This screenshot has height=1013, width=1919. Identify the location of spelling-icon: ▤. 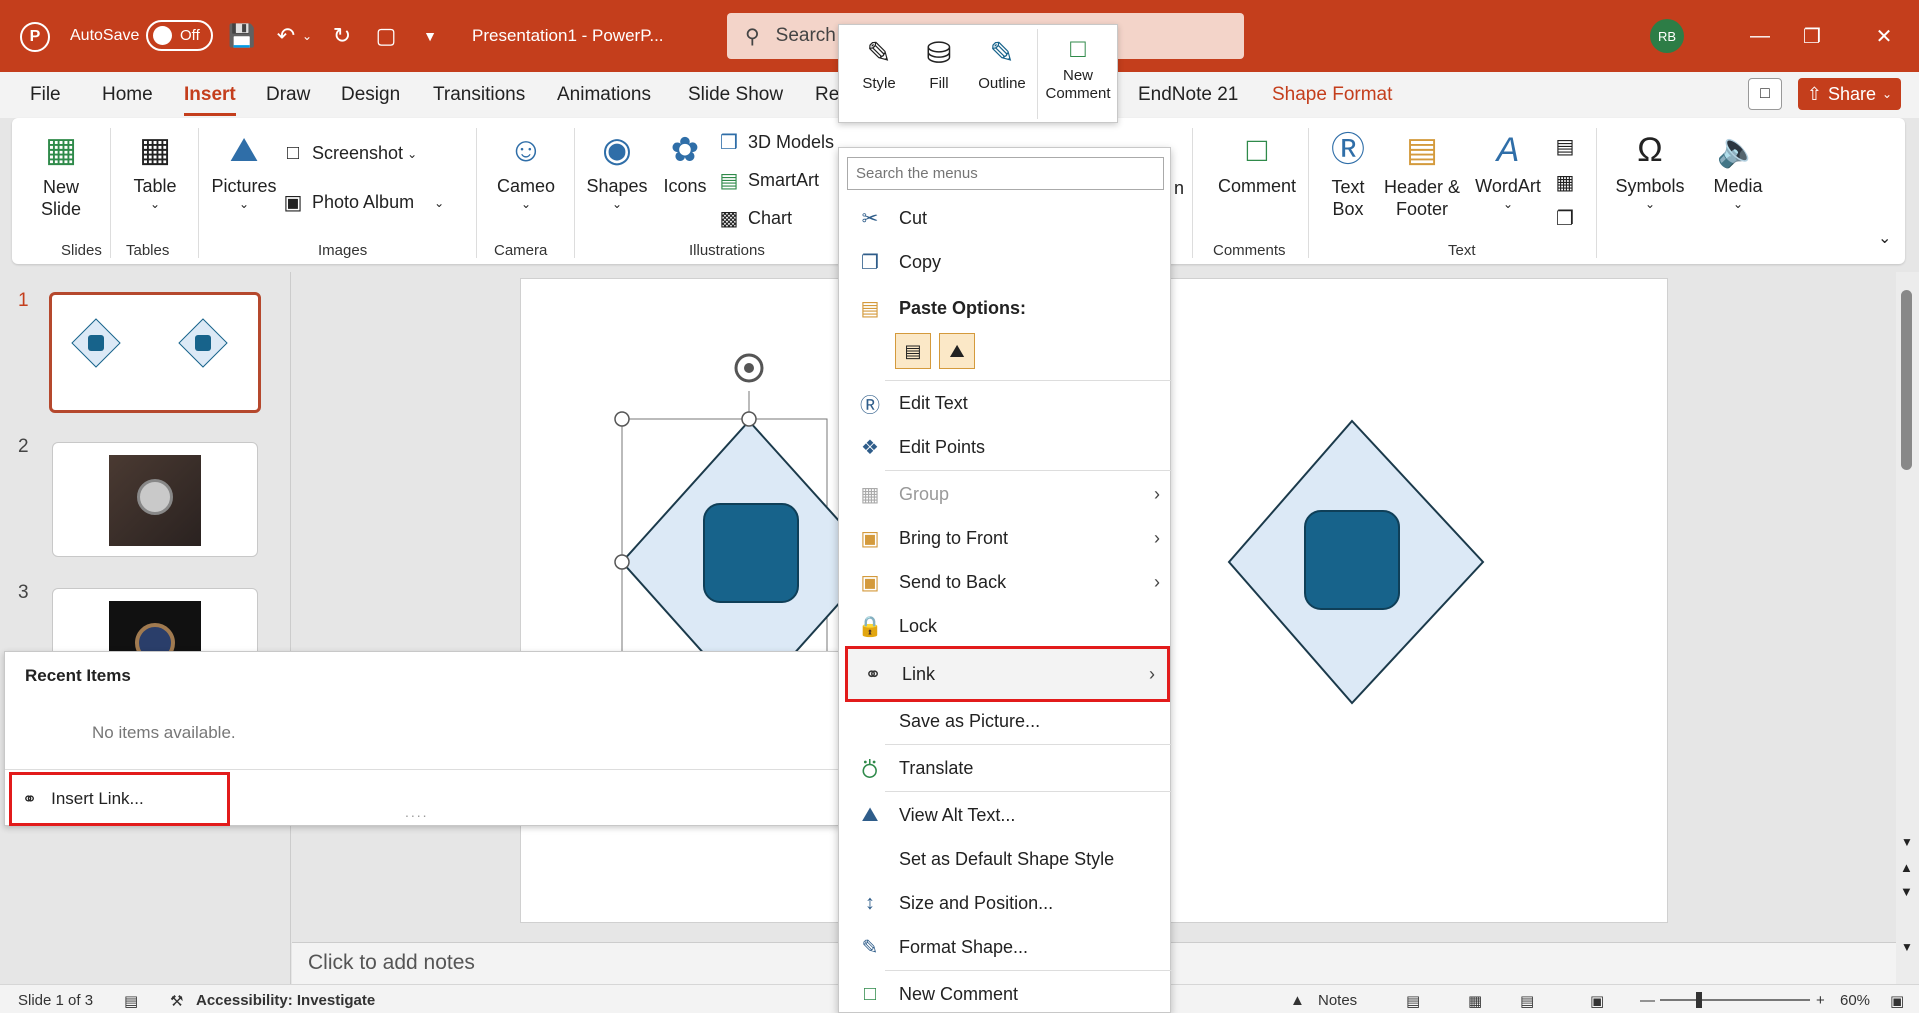
(131, 1001).